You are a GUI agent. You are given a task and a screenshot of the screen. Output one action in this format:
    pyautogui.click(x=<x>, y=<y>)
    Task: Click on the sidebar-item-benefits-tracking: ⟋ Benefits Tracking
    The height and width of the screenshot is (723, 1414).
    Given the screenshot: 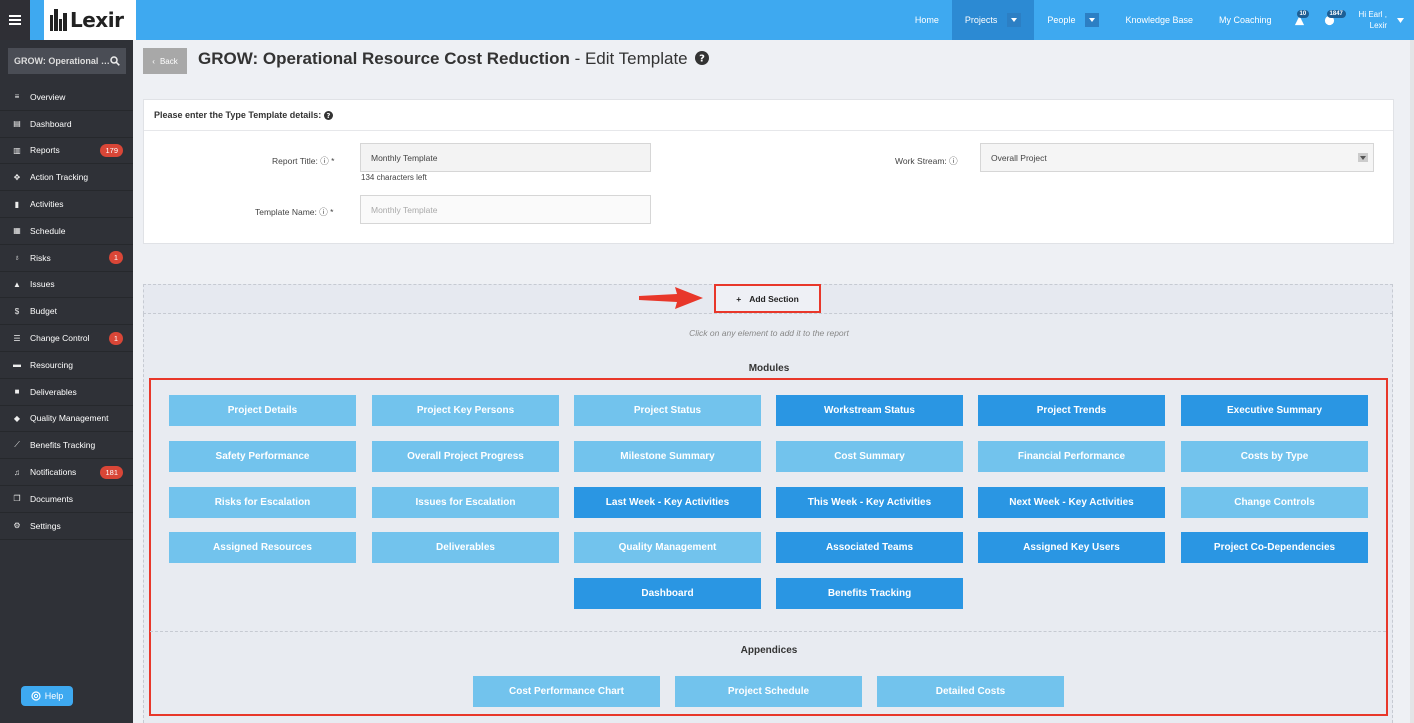 What is the action you would take?
    pyautogui.click(x=66, y=446)
    